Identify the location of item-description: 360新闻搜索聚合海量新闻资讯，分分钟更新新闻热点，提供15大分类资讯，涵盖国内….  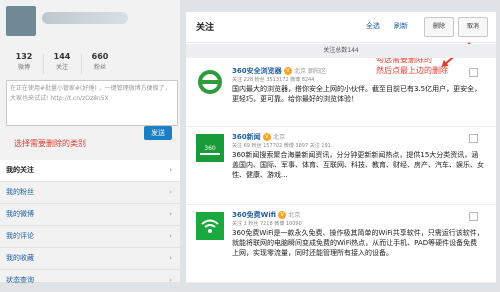
(358, 165).